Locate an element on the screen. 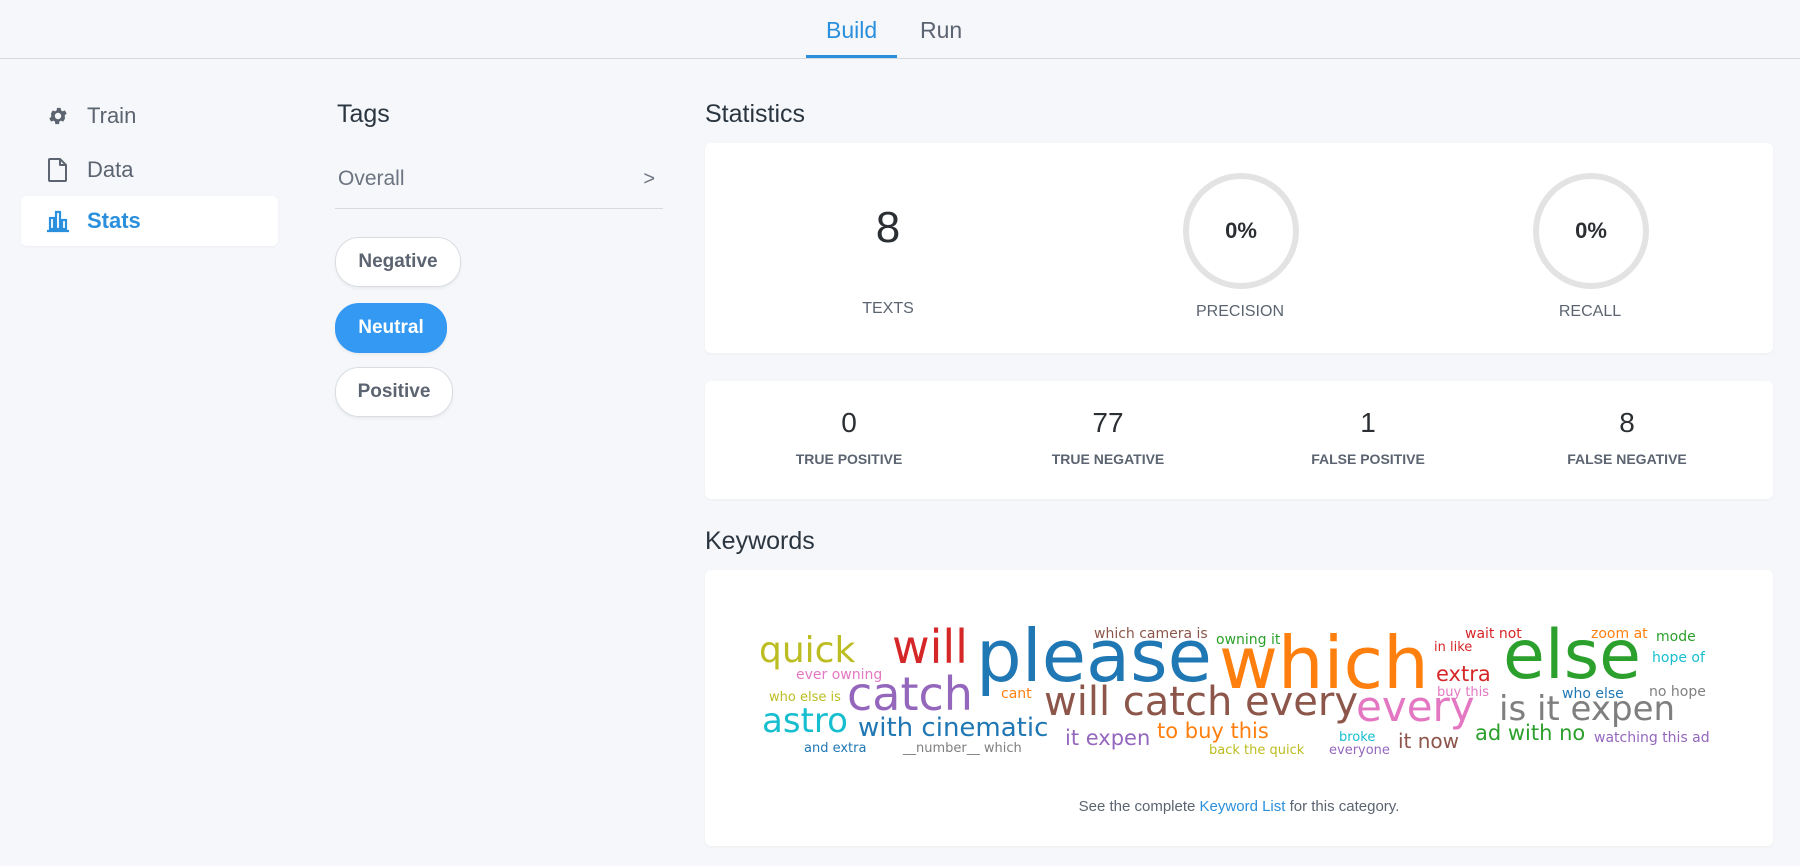 The image size is (1800, 866). document-icon is located at coordinates (58, 170).